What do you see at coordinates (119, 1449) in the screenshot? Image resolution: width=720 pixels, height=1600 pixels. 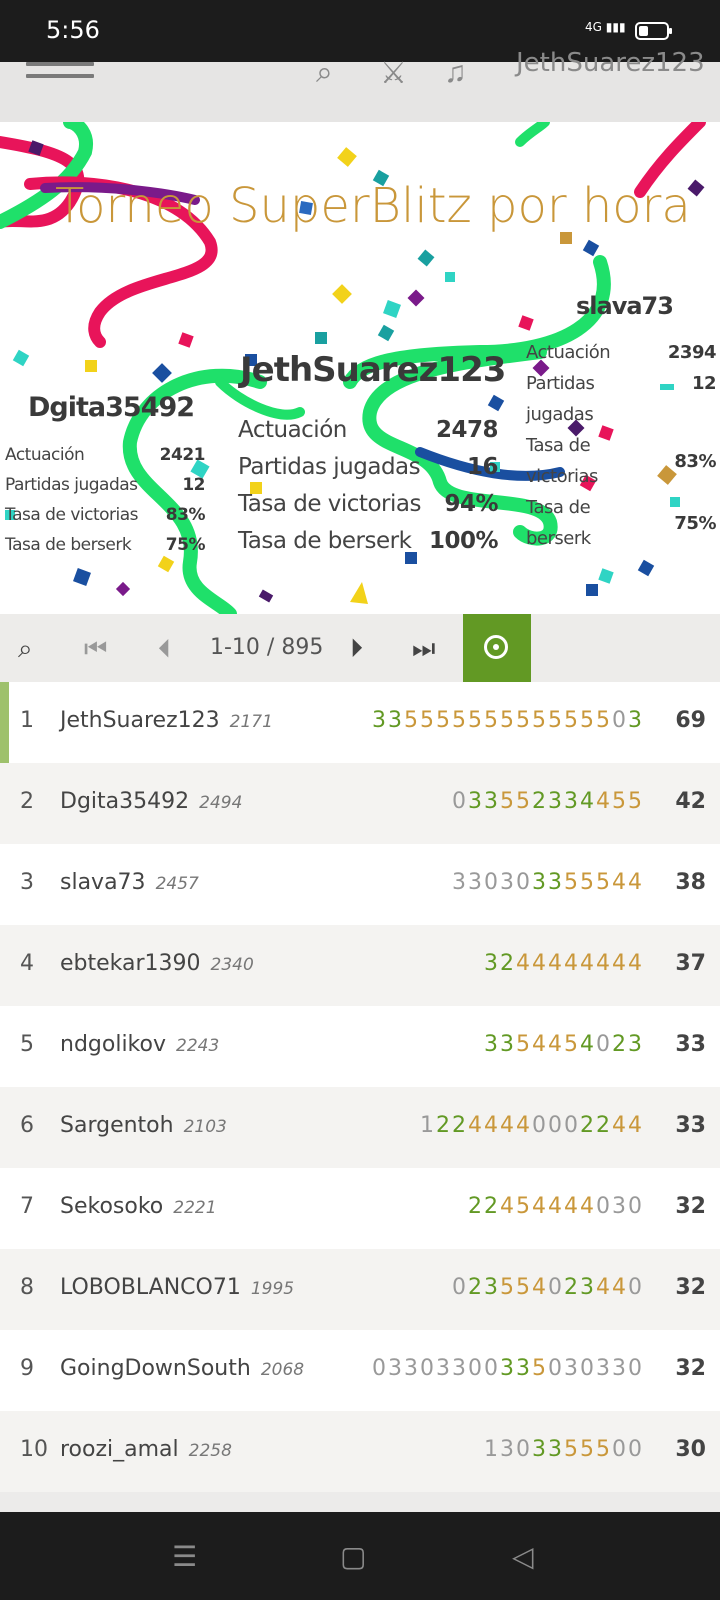 I see `player-name-label: roozi_amal` at bounding box center [119, 1449].